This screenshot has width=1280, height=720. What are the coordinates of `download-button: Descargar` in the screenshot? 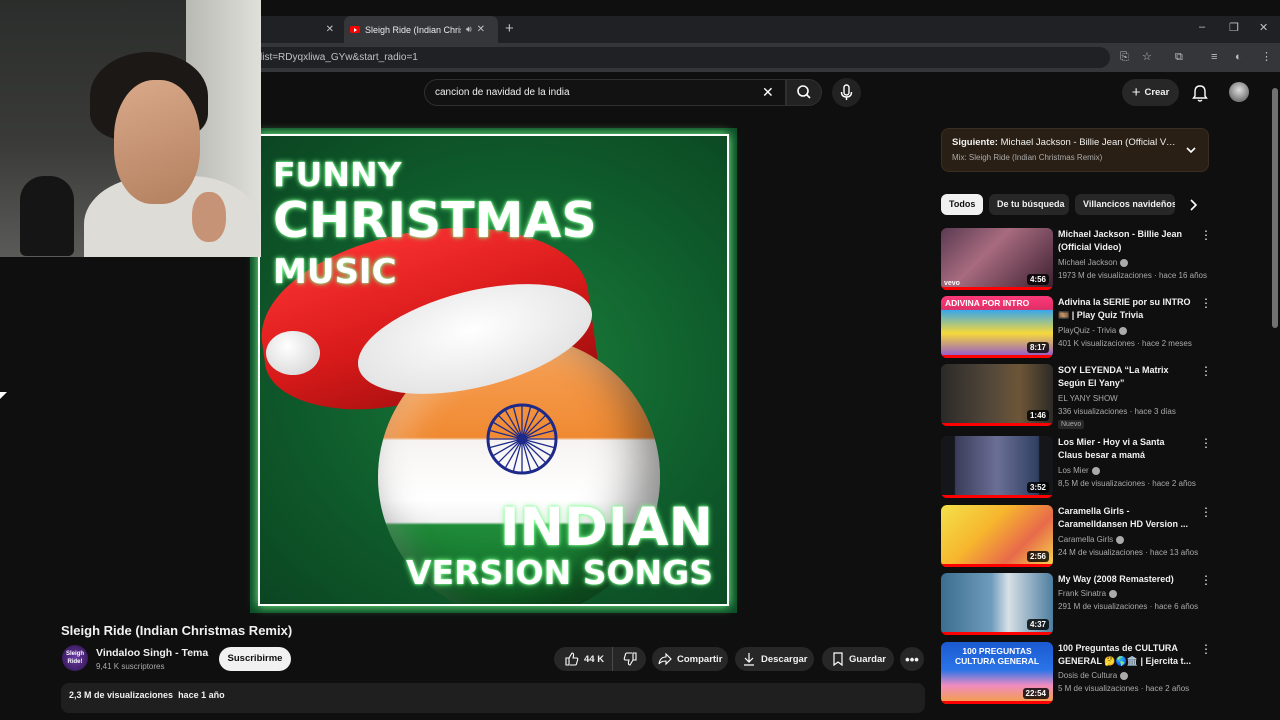 It's located at (774, 659).